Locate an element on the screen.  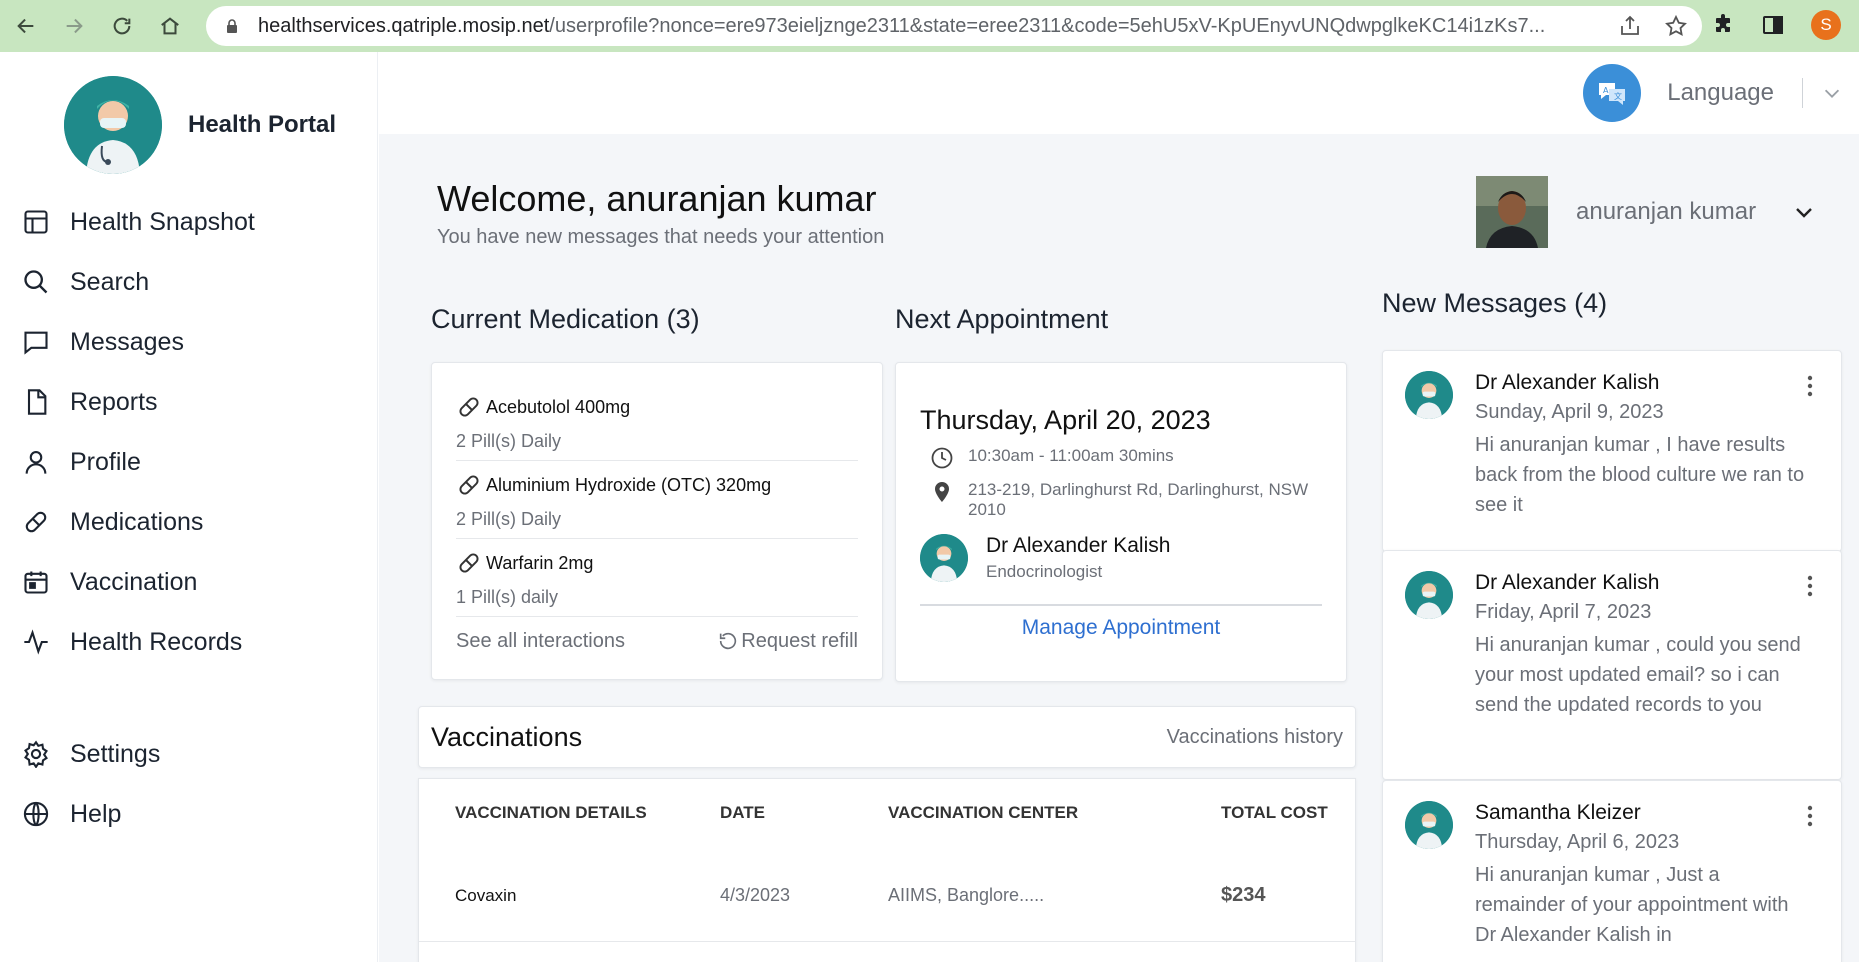
appointment-time-text: 10:30am - 11:00am 30mins is located at coordinates (1071, 455).